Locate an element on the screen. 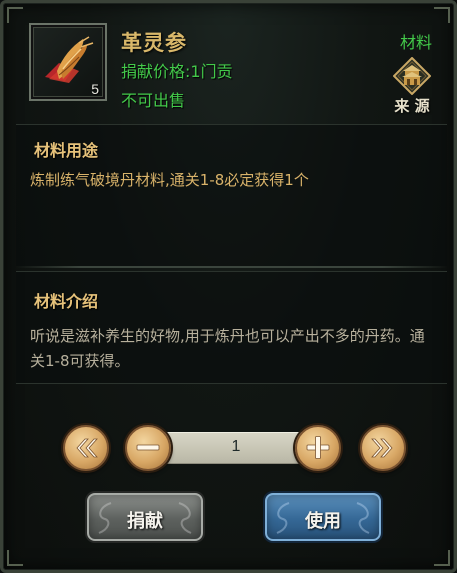 The width and height of the screenshot is (457, 573). use-button: 使用 is located at coordinates (323, 517).